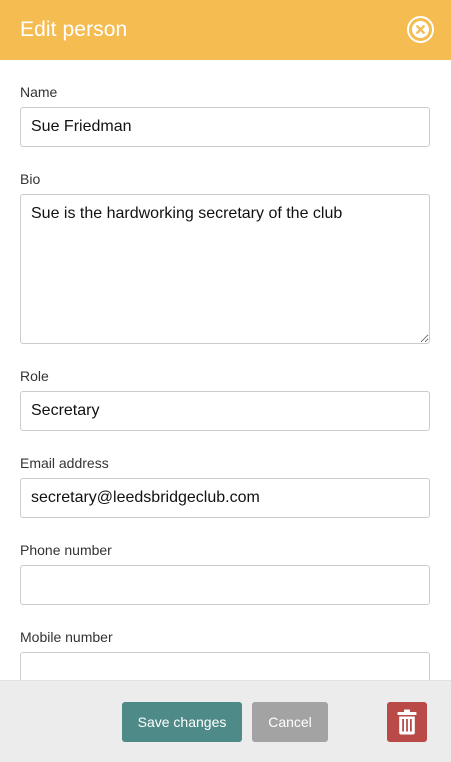 This screenshot has height=762, width=451. I want to click on dialog-footer: Save changes Cancel, so click(225, 721).